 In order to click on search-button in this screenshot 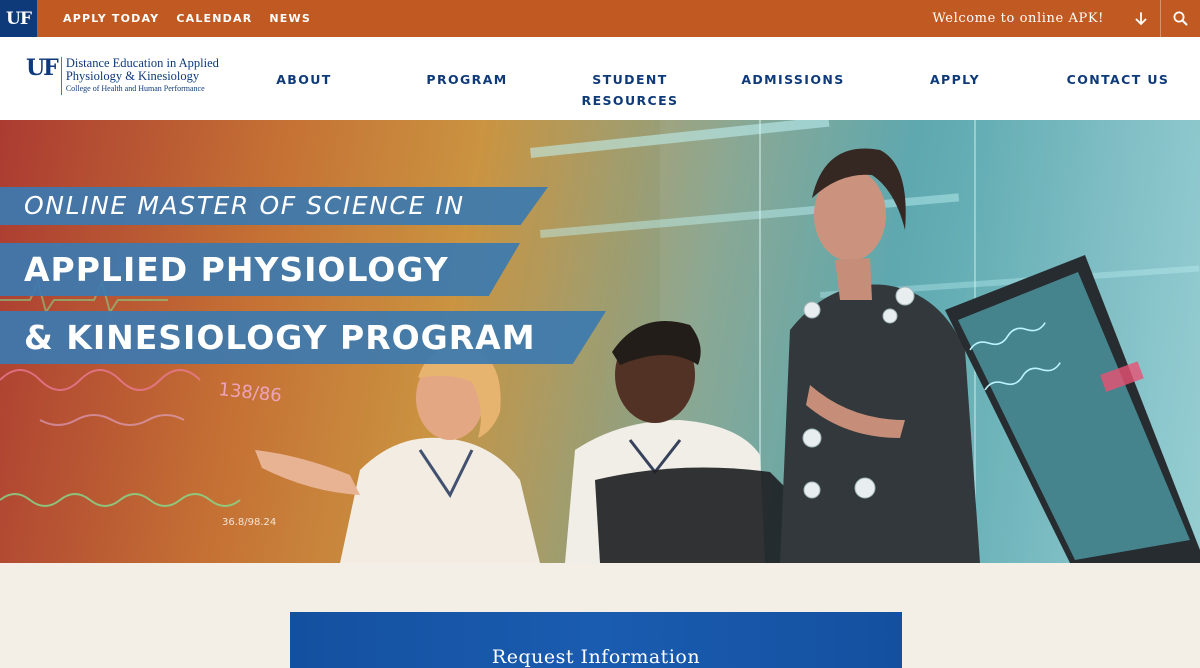, I will do `click(1180, 18)`.